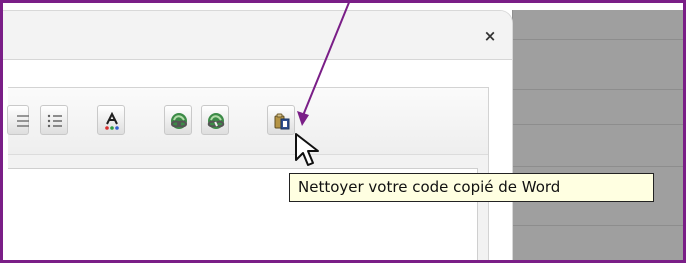 This screenshot has width=686, height=263. I want to click on dialog-titlebar: ×, so click(257, 35).